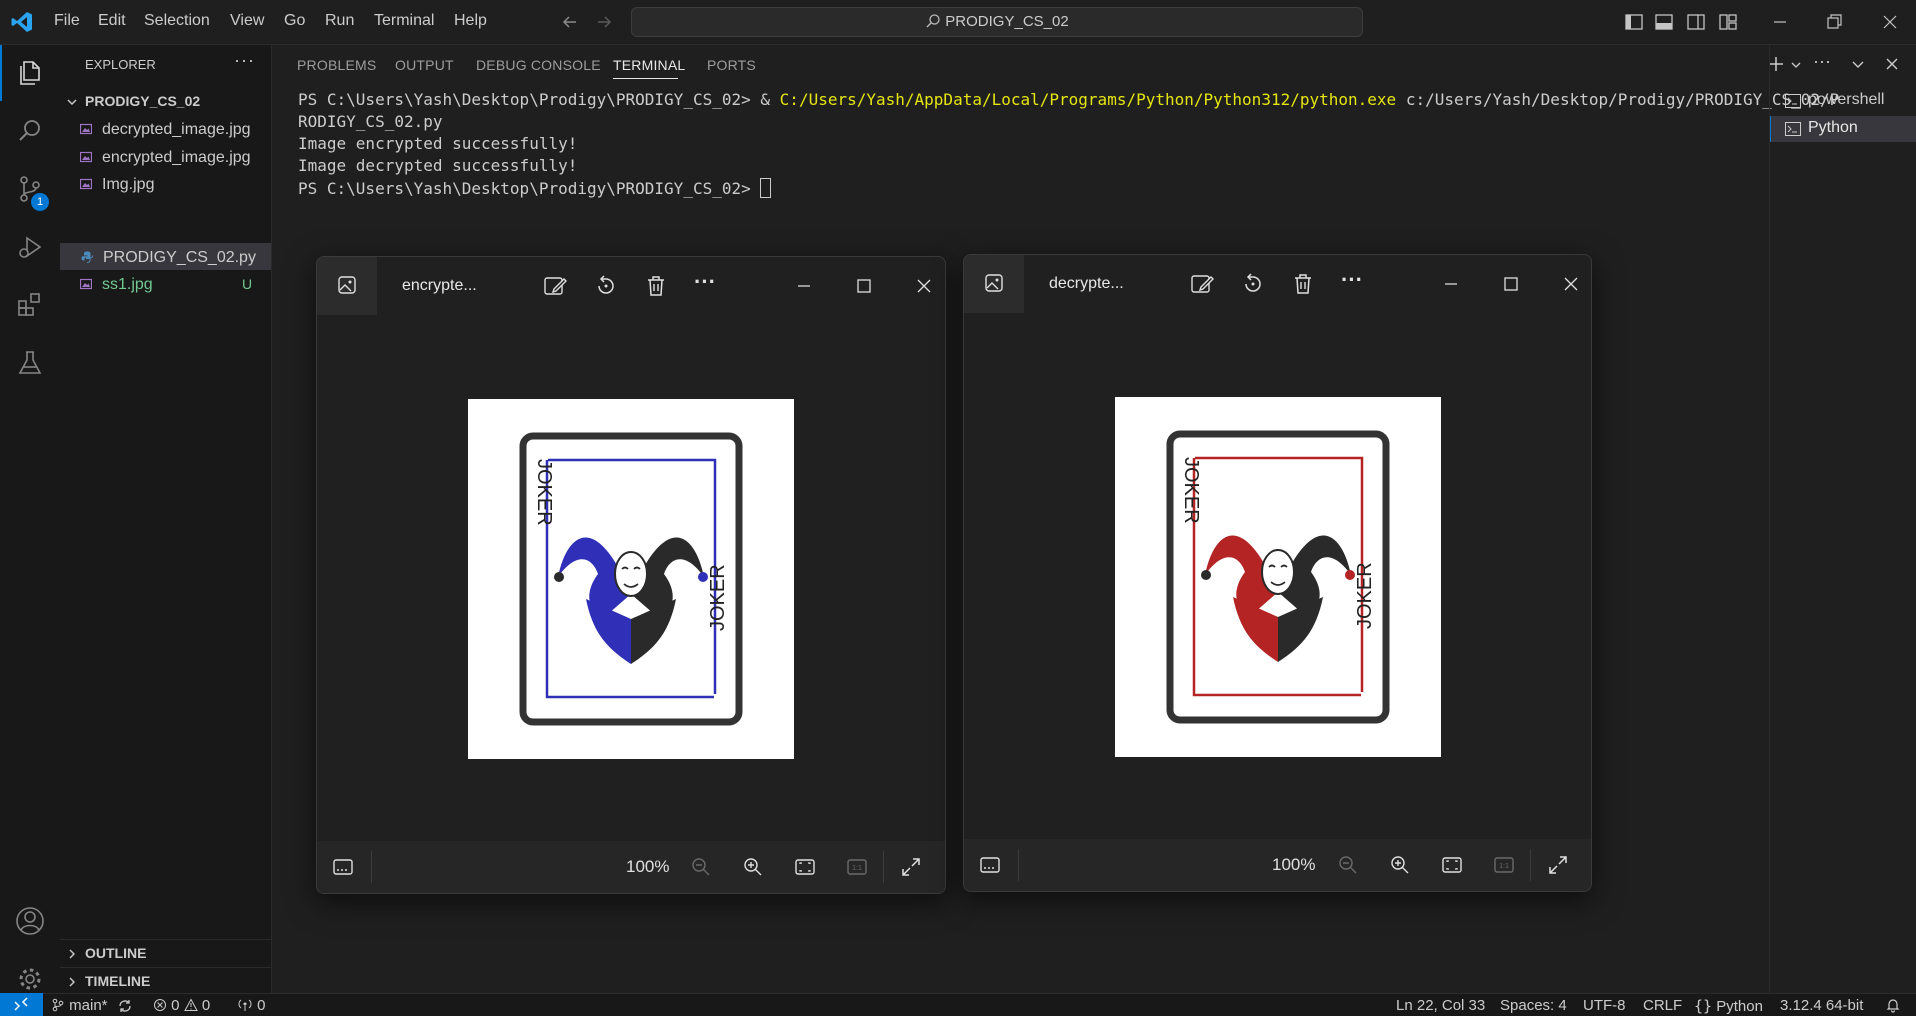 This screenshot has width=1916, height=1016. I want to click on line-ending: CRLF, so click(1662, 1005).